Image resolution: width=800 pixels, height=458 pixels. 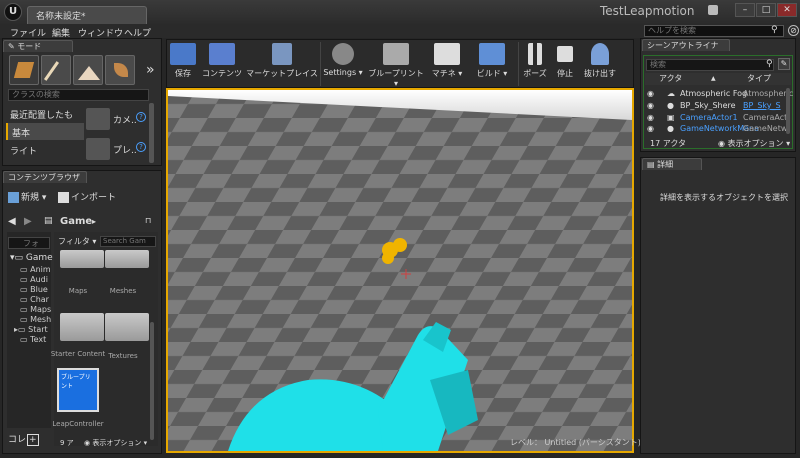 What do you see at coordinates (282, 73) in the screenshot?
I see `marketplace-label: マーケットプレイス` at bounding box center [282, 73].